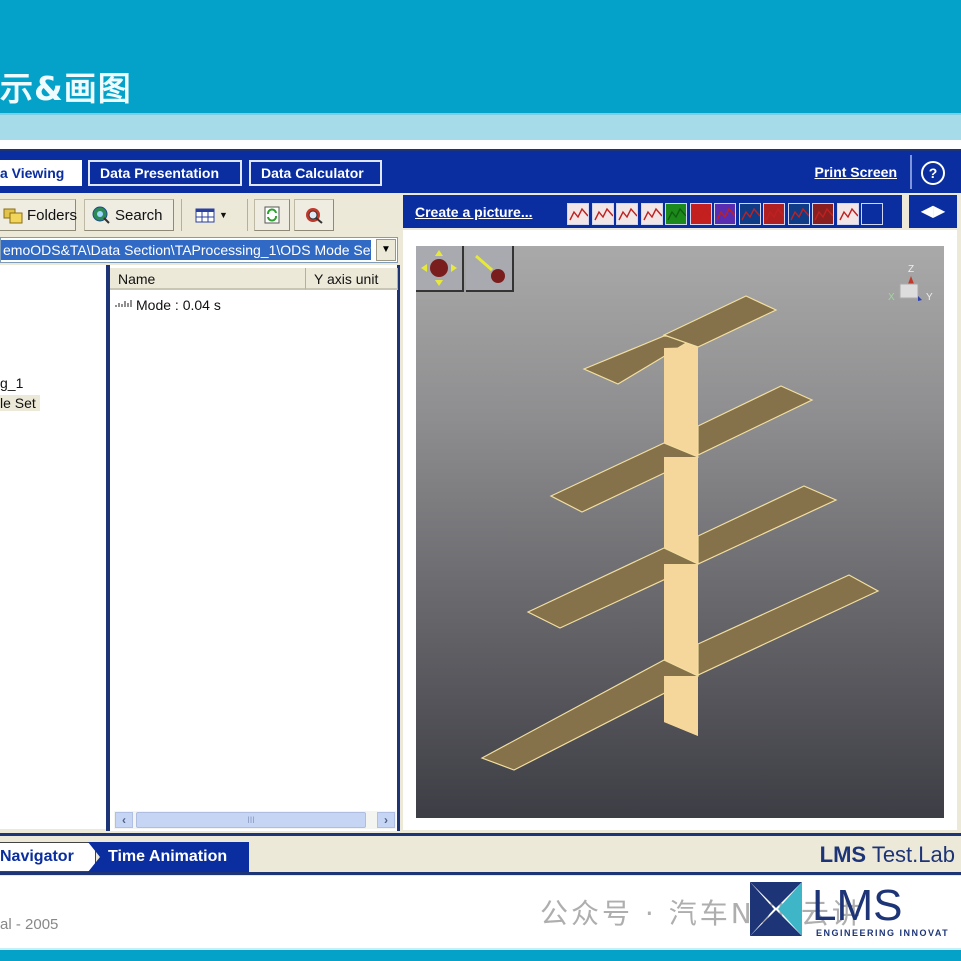 This screenshot has height=961, width=961. I want to click on search-button: Search, so click(129, 215).